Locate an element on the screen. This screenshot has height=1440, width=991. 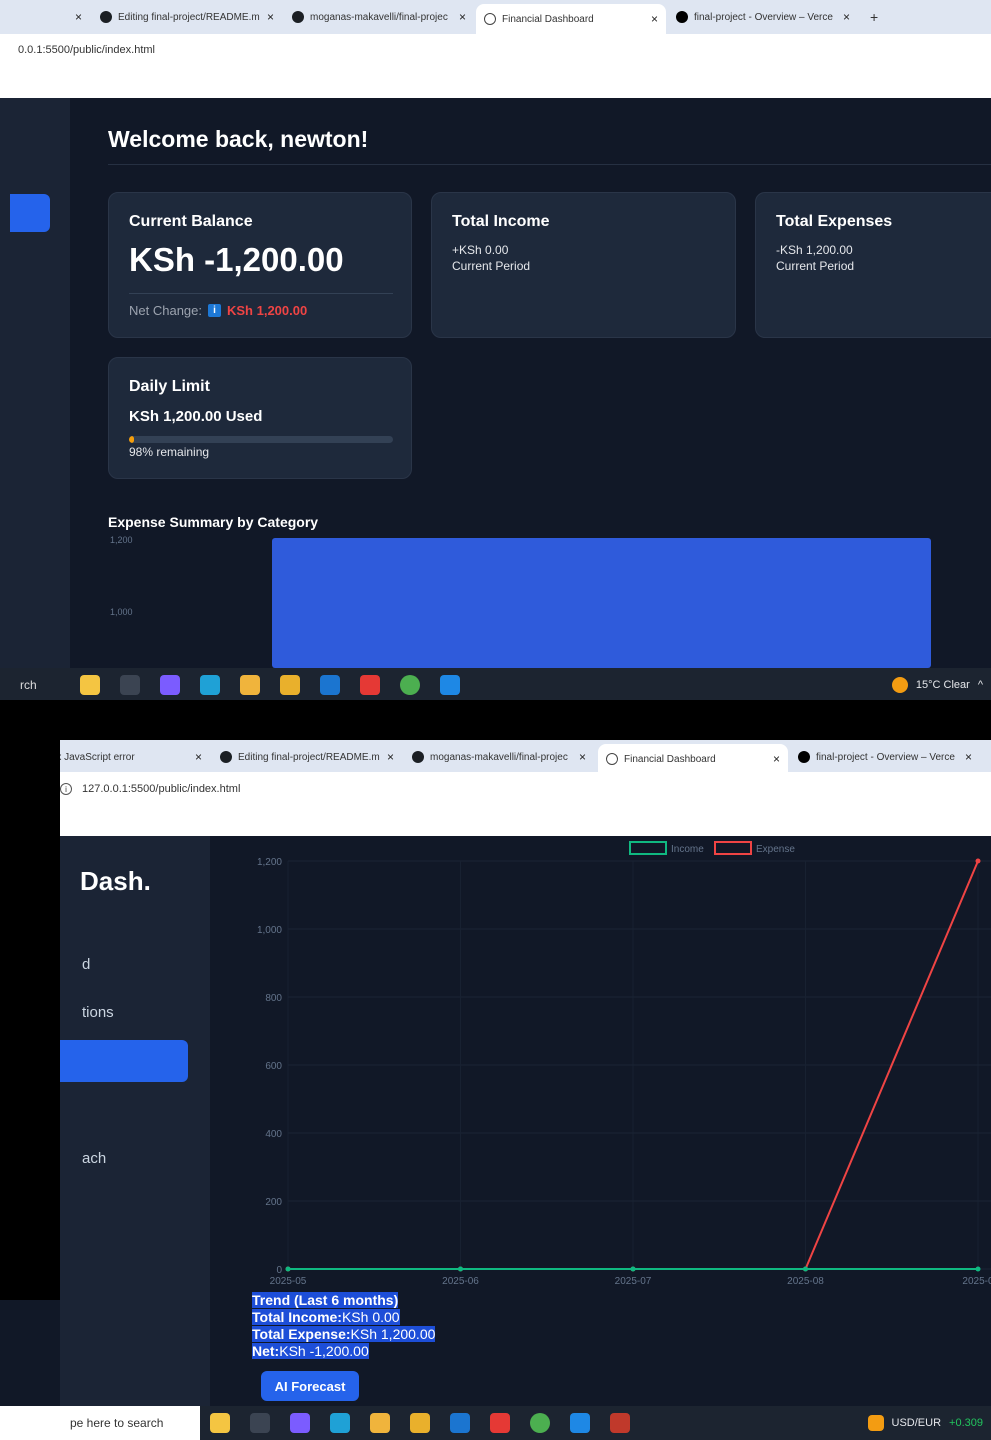
sidebar-item-transactions: tions is located at coordinates (98, 1012).